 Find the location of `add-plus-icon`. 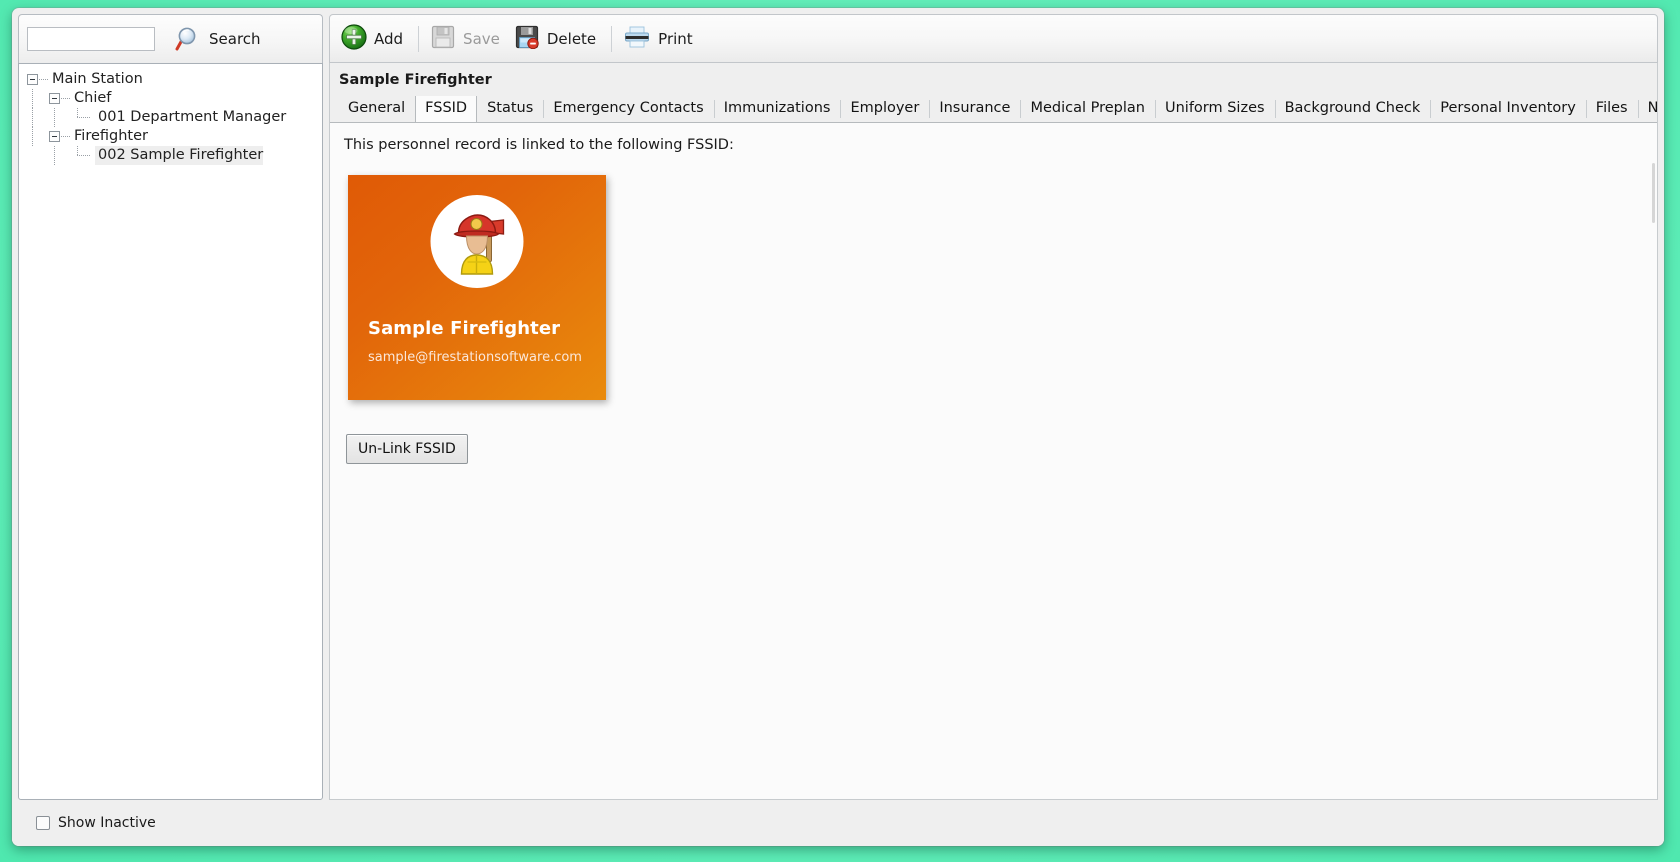

add-plus-icon is located at coordinates (354, 38).